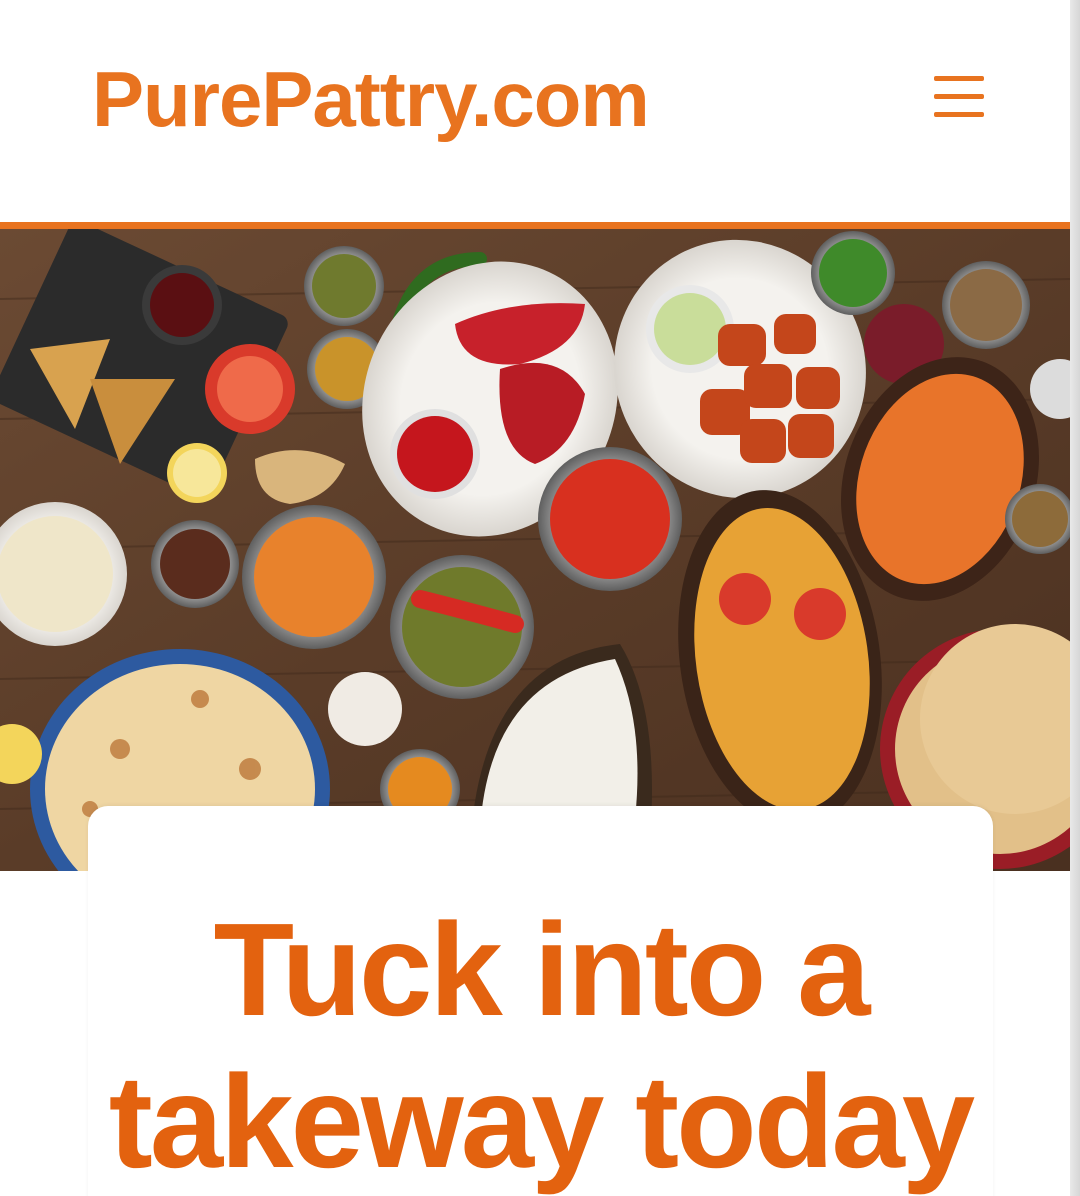 The width and height of the screenshot is (1080, 1196). Describe the element at coordinates (1075, 598) in the screenshot. I see `scroll-edge` at that location.